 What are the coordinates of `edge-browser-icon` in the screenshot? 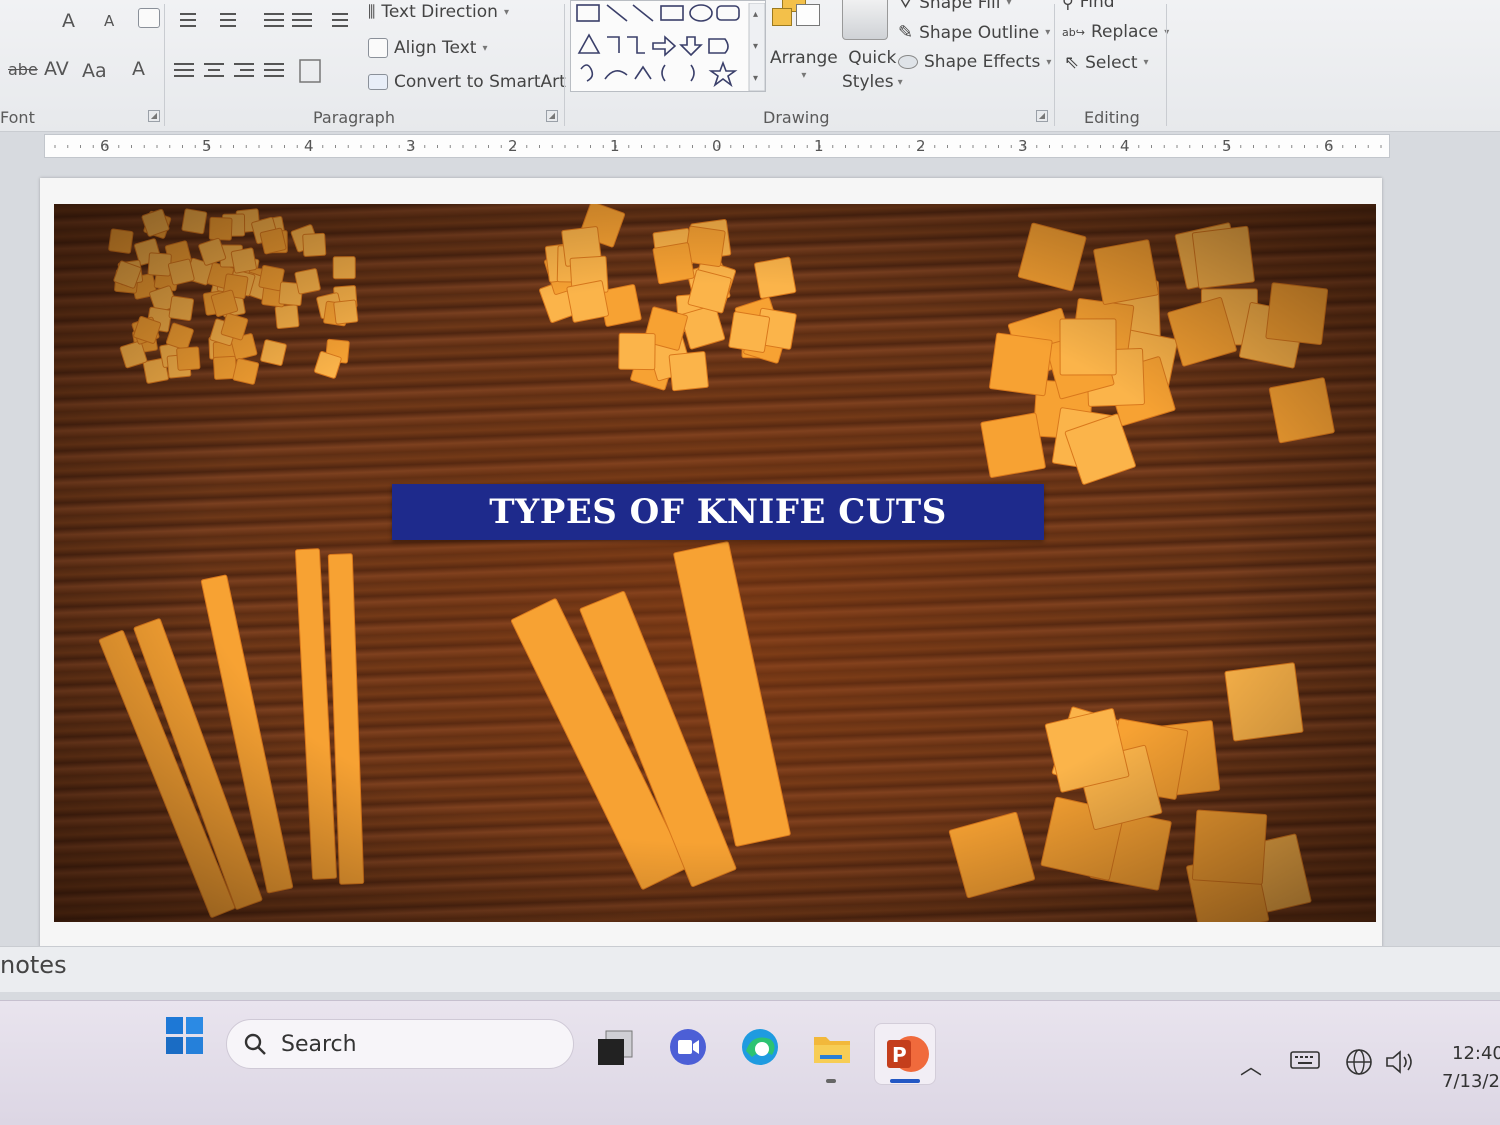 It's located at (760, 1047).